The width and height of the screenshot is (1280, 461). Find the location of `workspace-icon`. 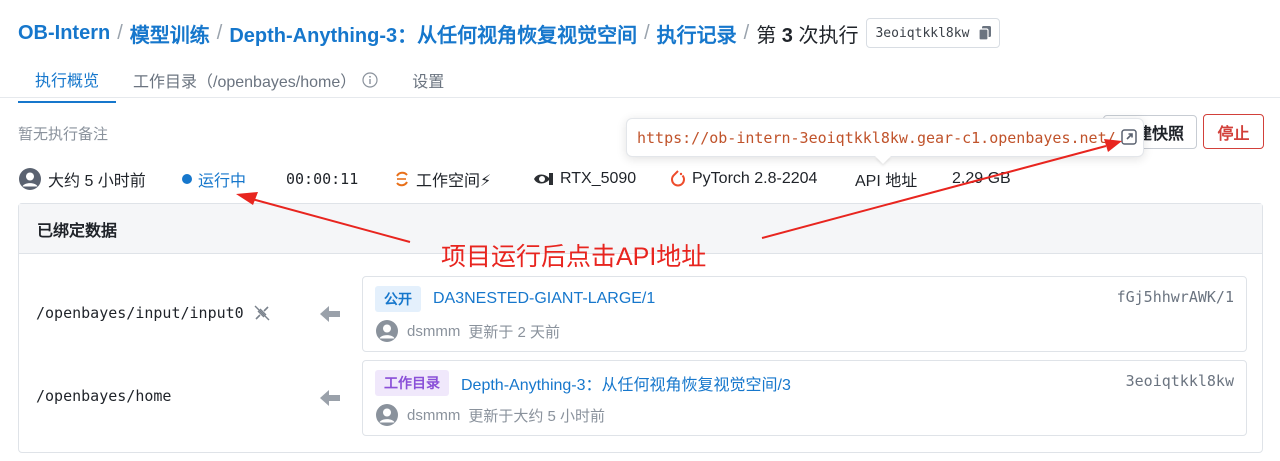

workspace-icon is located at coordinates (402, 179).